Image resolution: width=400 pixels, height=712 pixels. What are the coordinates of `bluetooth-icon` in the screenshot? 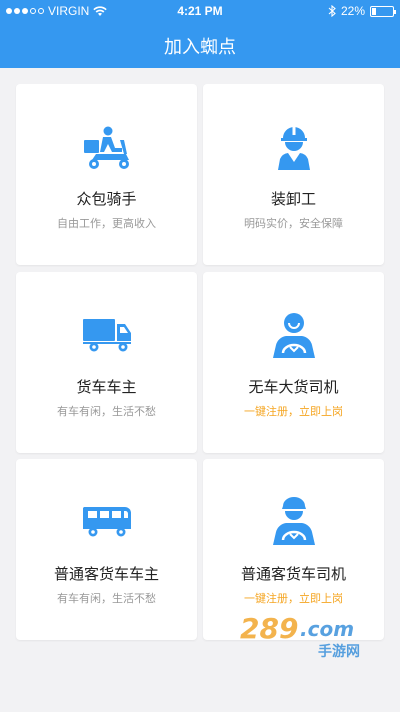 It's located at (332, 11).